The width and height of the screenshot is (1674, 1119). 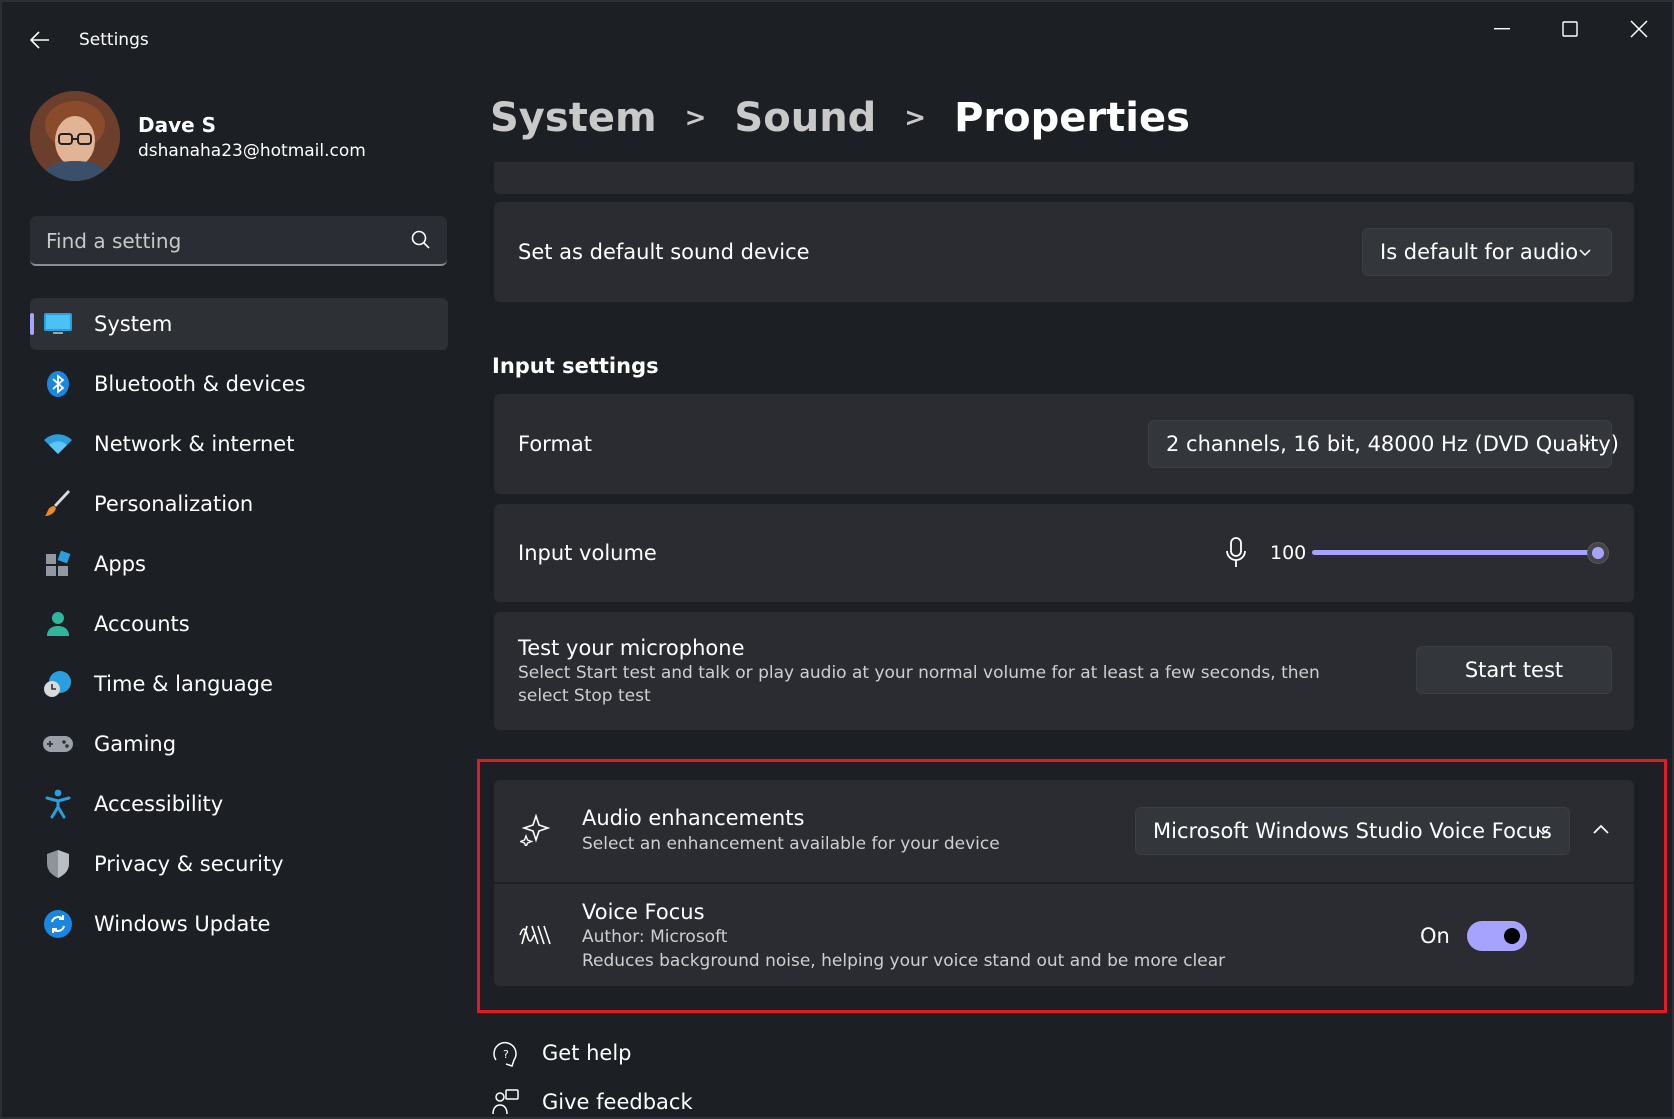 I want to click on monitor-icon, so click(x=58, y=324).